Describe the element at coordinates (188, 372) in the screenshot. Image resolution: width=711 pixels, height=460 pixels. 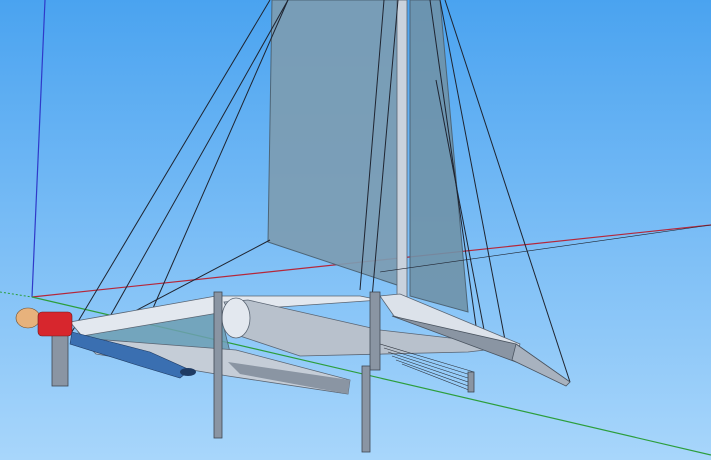
I see `figure-foot` at that location.